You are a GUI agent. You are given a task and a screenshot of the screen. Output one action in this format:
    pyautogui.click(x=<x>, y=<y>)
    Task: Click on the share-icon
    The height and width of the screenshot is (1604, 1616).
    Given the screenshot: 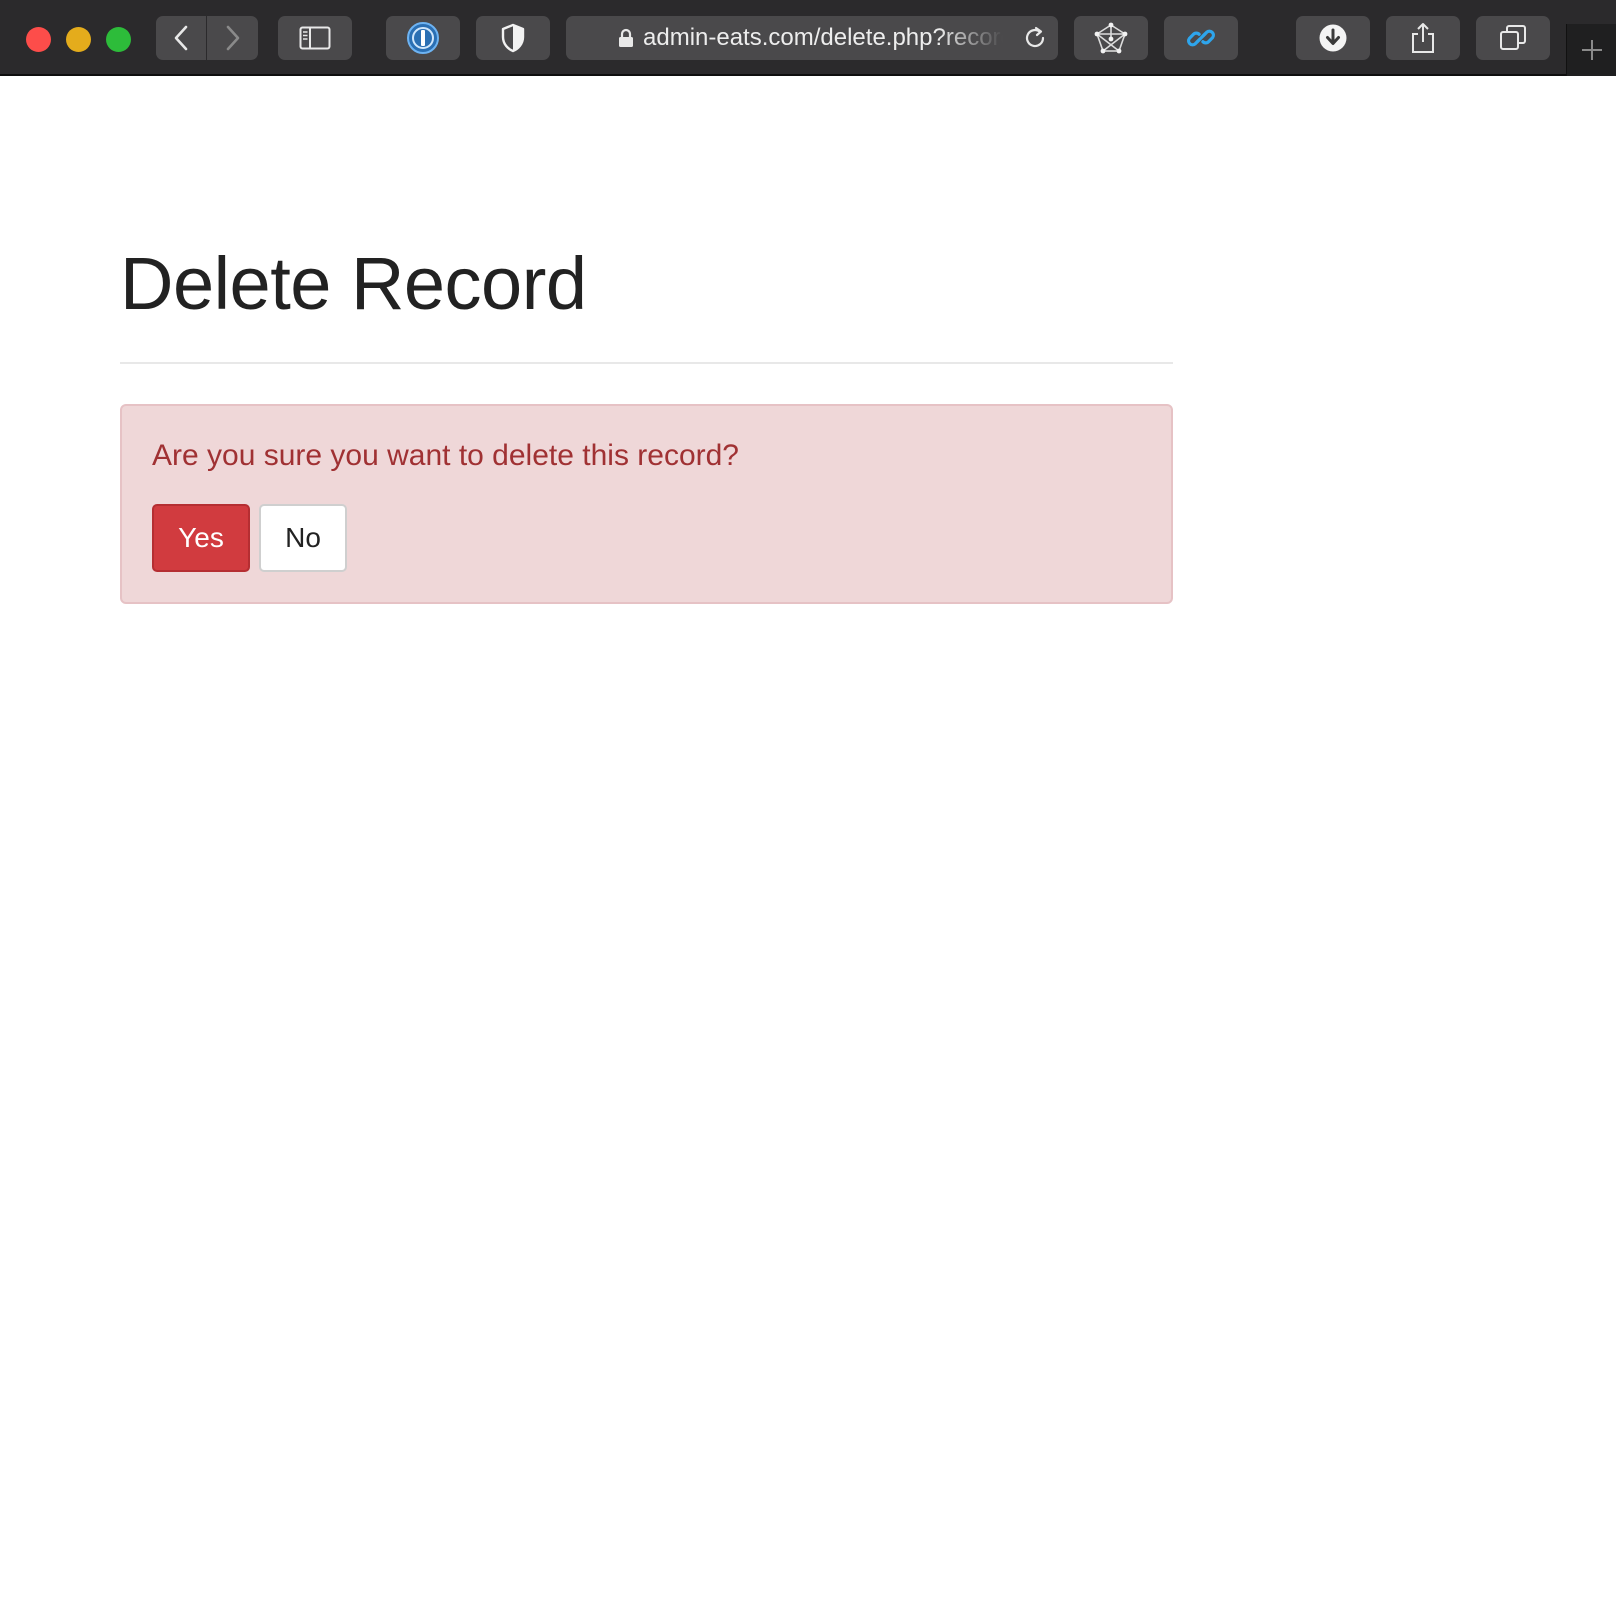 What is the action you would take?
    pyautogui.click(x=1423, y=38)
    